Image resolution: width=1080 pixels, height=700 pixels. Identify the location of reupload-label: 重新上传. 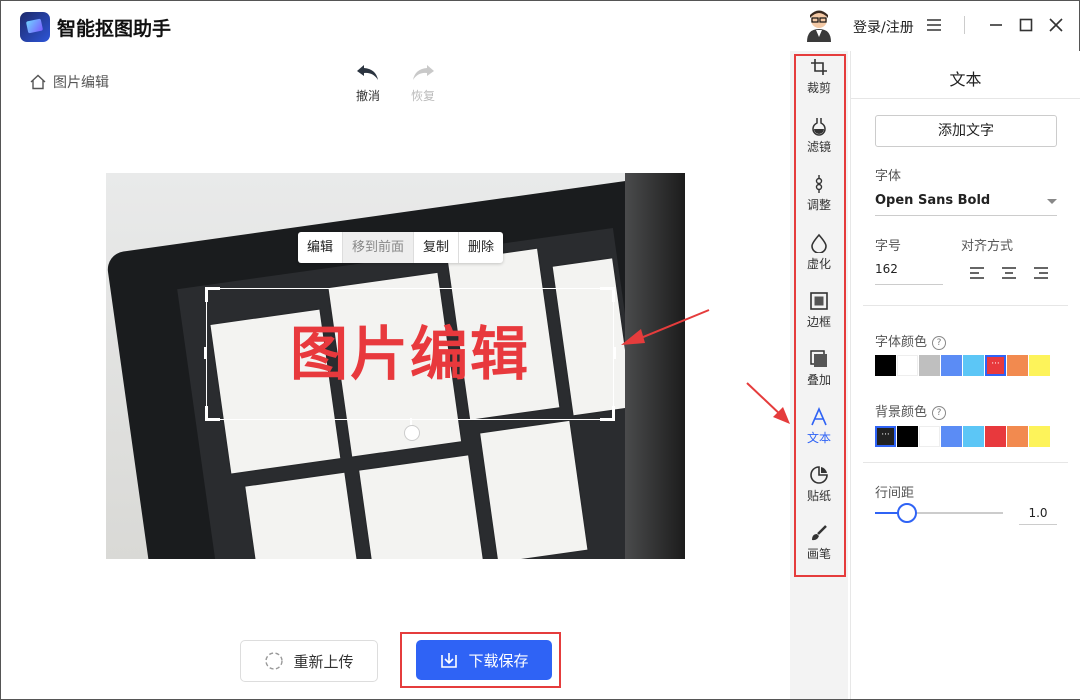
(323, 661).